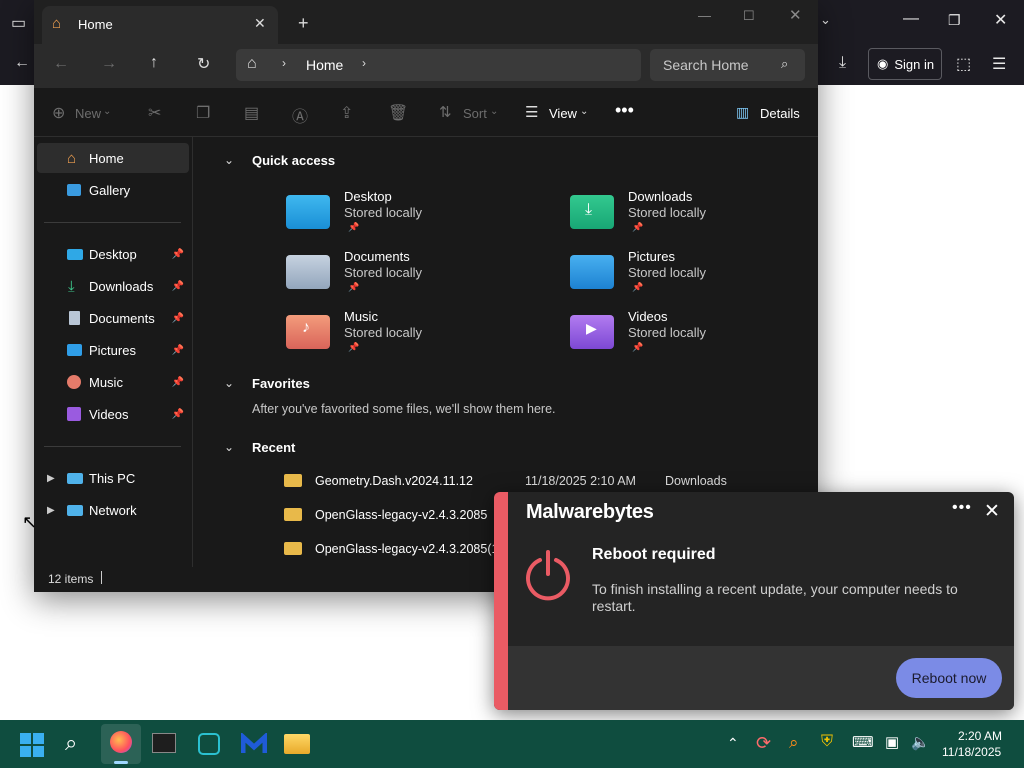  What do you see at coordinates (154, 63) in the screenshot?
I see `up-icon: ↑` at bounding box center [154, 63].